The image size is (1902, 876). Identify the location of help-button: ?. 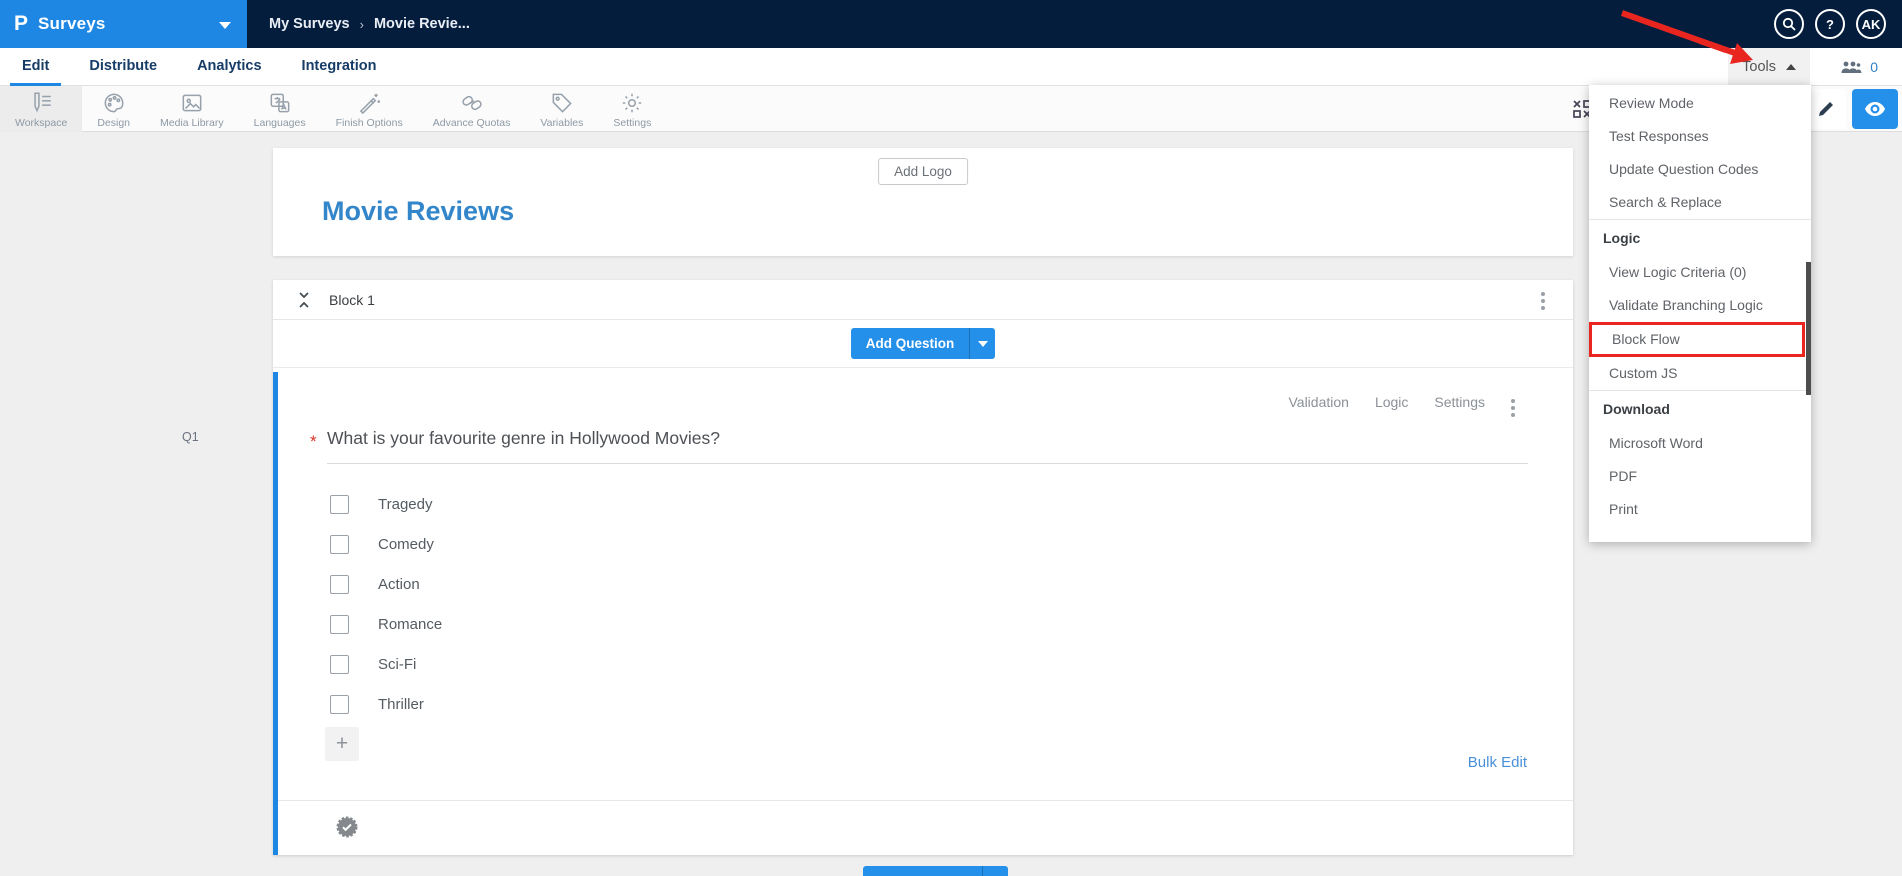
(1830, 24).